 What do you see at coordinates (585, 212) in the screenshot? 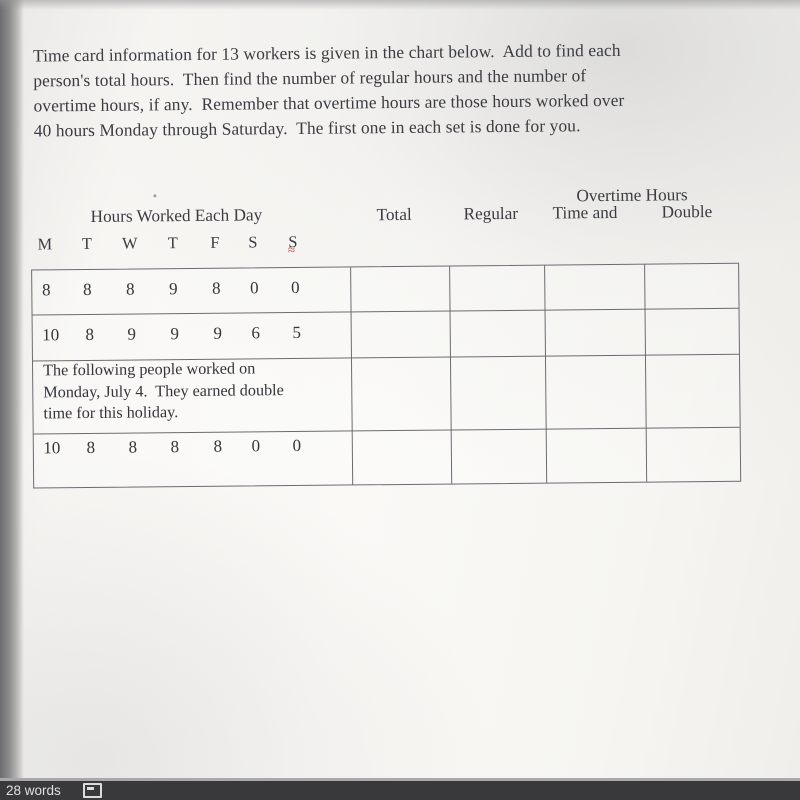
I see `header-time-and: Time and` at bounding box center [585, 212].